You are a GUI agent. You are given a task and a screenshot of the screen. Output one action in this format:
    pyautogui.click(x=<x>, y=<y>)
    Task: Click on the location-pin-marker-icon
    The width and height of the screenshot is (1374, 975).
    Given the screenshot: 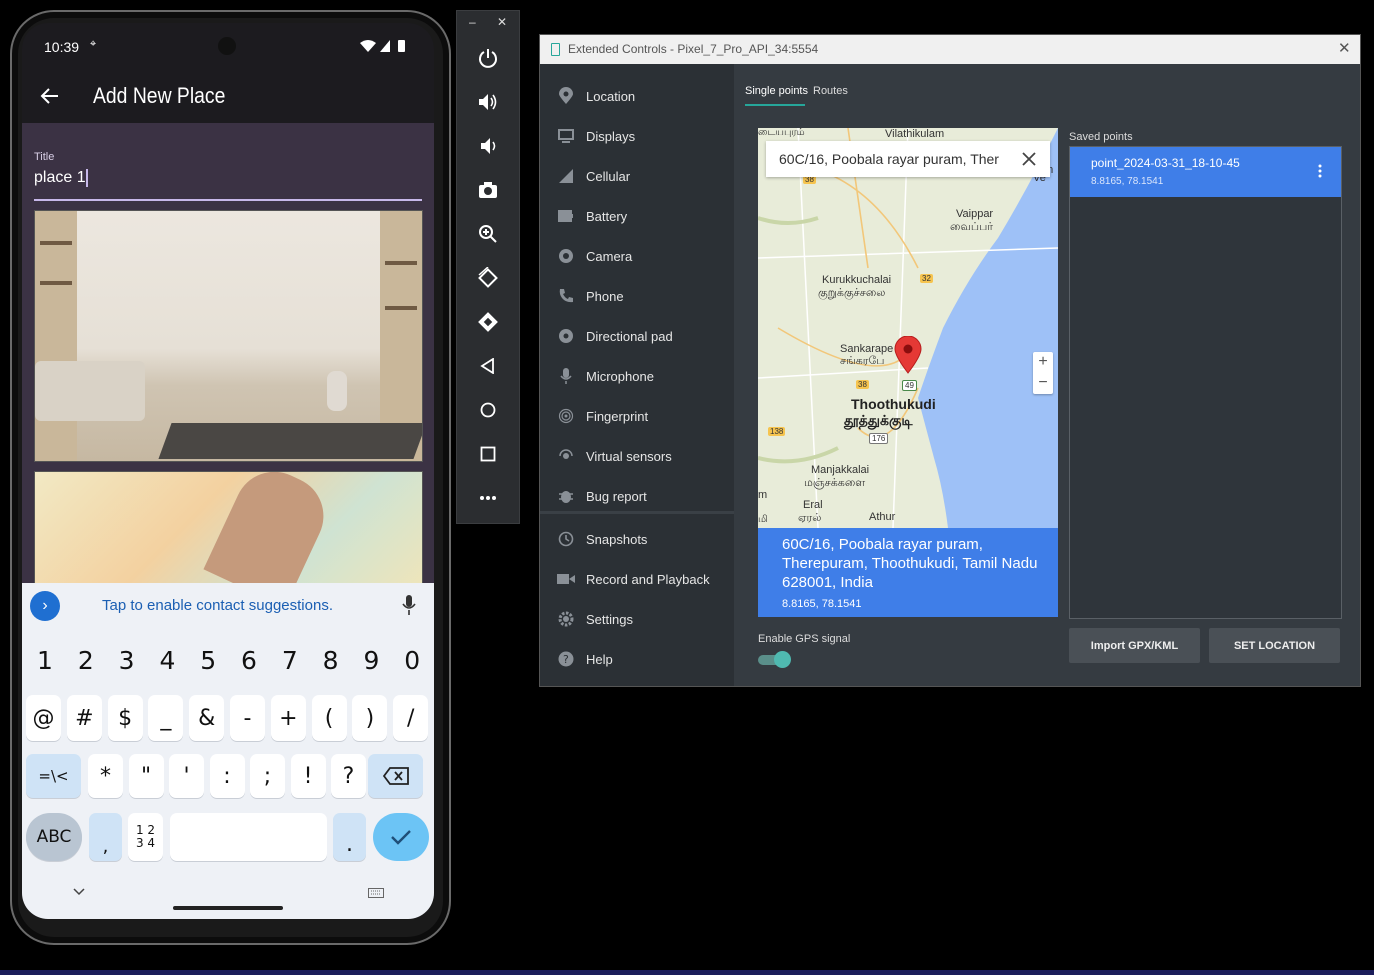 What is the action you would take?
    pyautogui.click(x=908, y=355)
    